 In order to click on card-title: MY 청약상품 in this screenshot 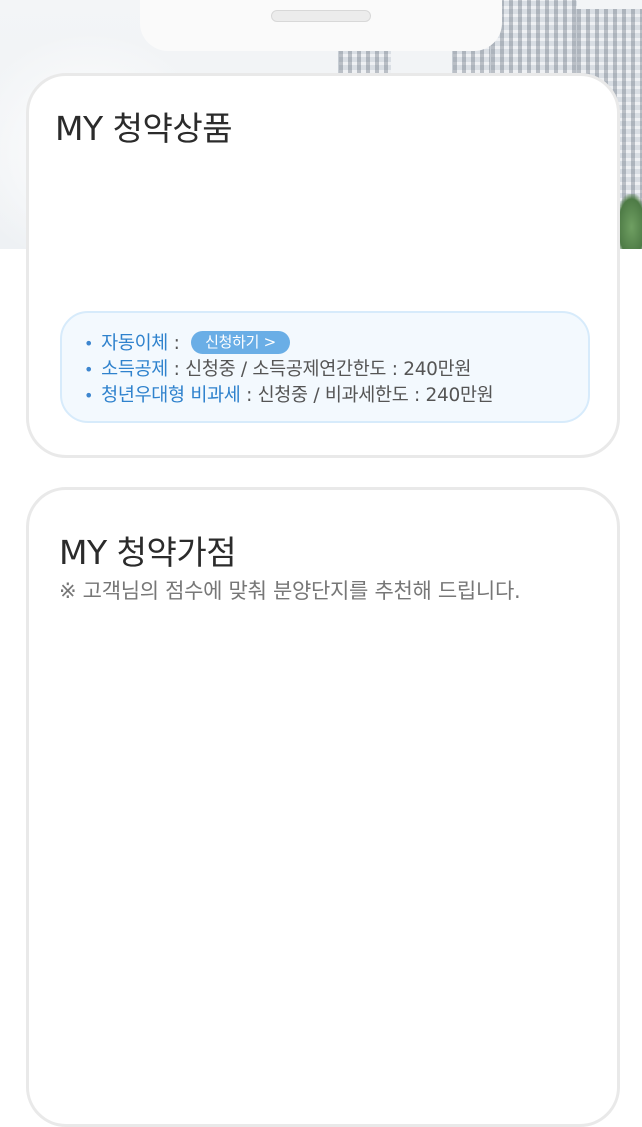, I will do `click(144, 128)`.